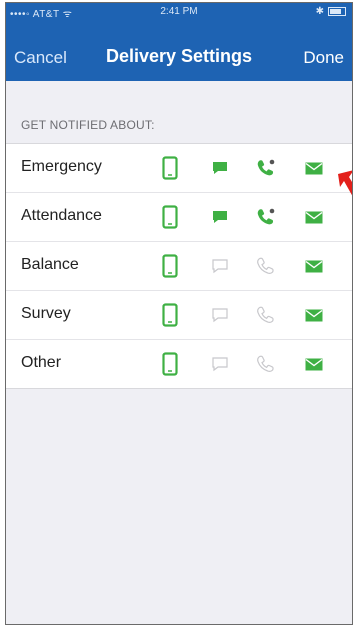  I want to click on table-row: Balance, so click(179, 266).